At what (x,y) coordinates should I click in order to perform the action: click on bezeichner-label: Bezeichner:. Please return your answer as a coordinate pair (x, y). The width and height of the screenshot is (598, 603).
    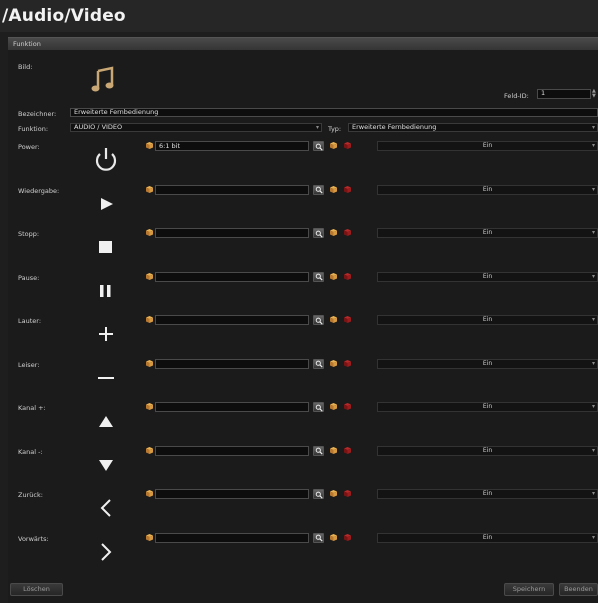
    Looking at the image, I should click on (37, 114).